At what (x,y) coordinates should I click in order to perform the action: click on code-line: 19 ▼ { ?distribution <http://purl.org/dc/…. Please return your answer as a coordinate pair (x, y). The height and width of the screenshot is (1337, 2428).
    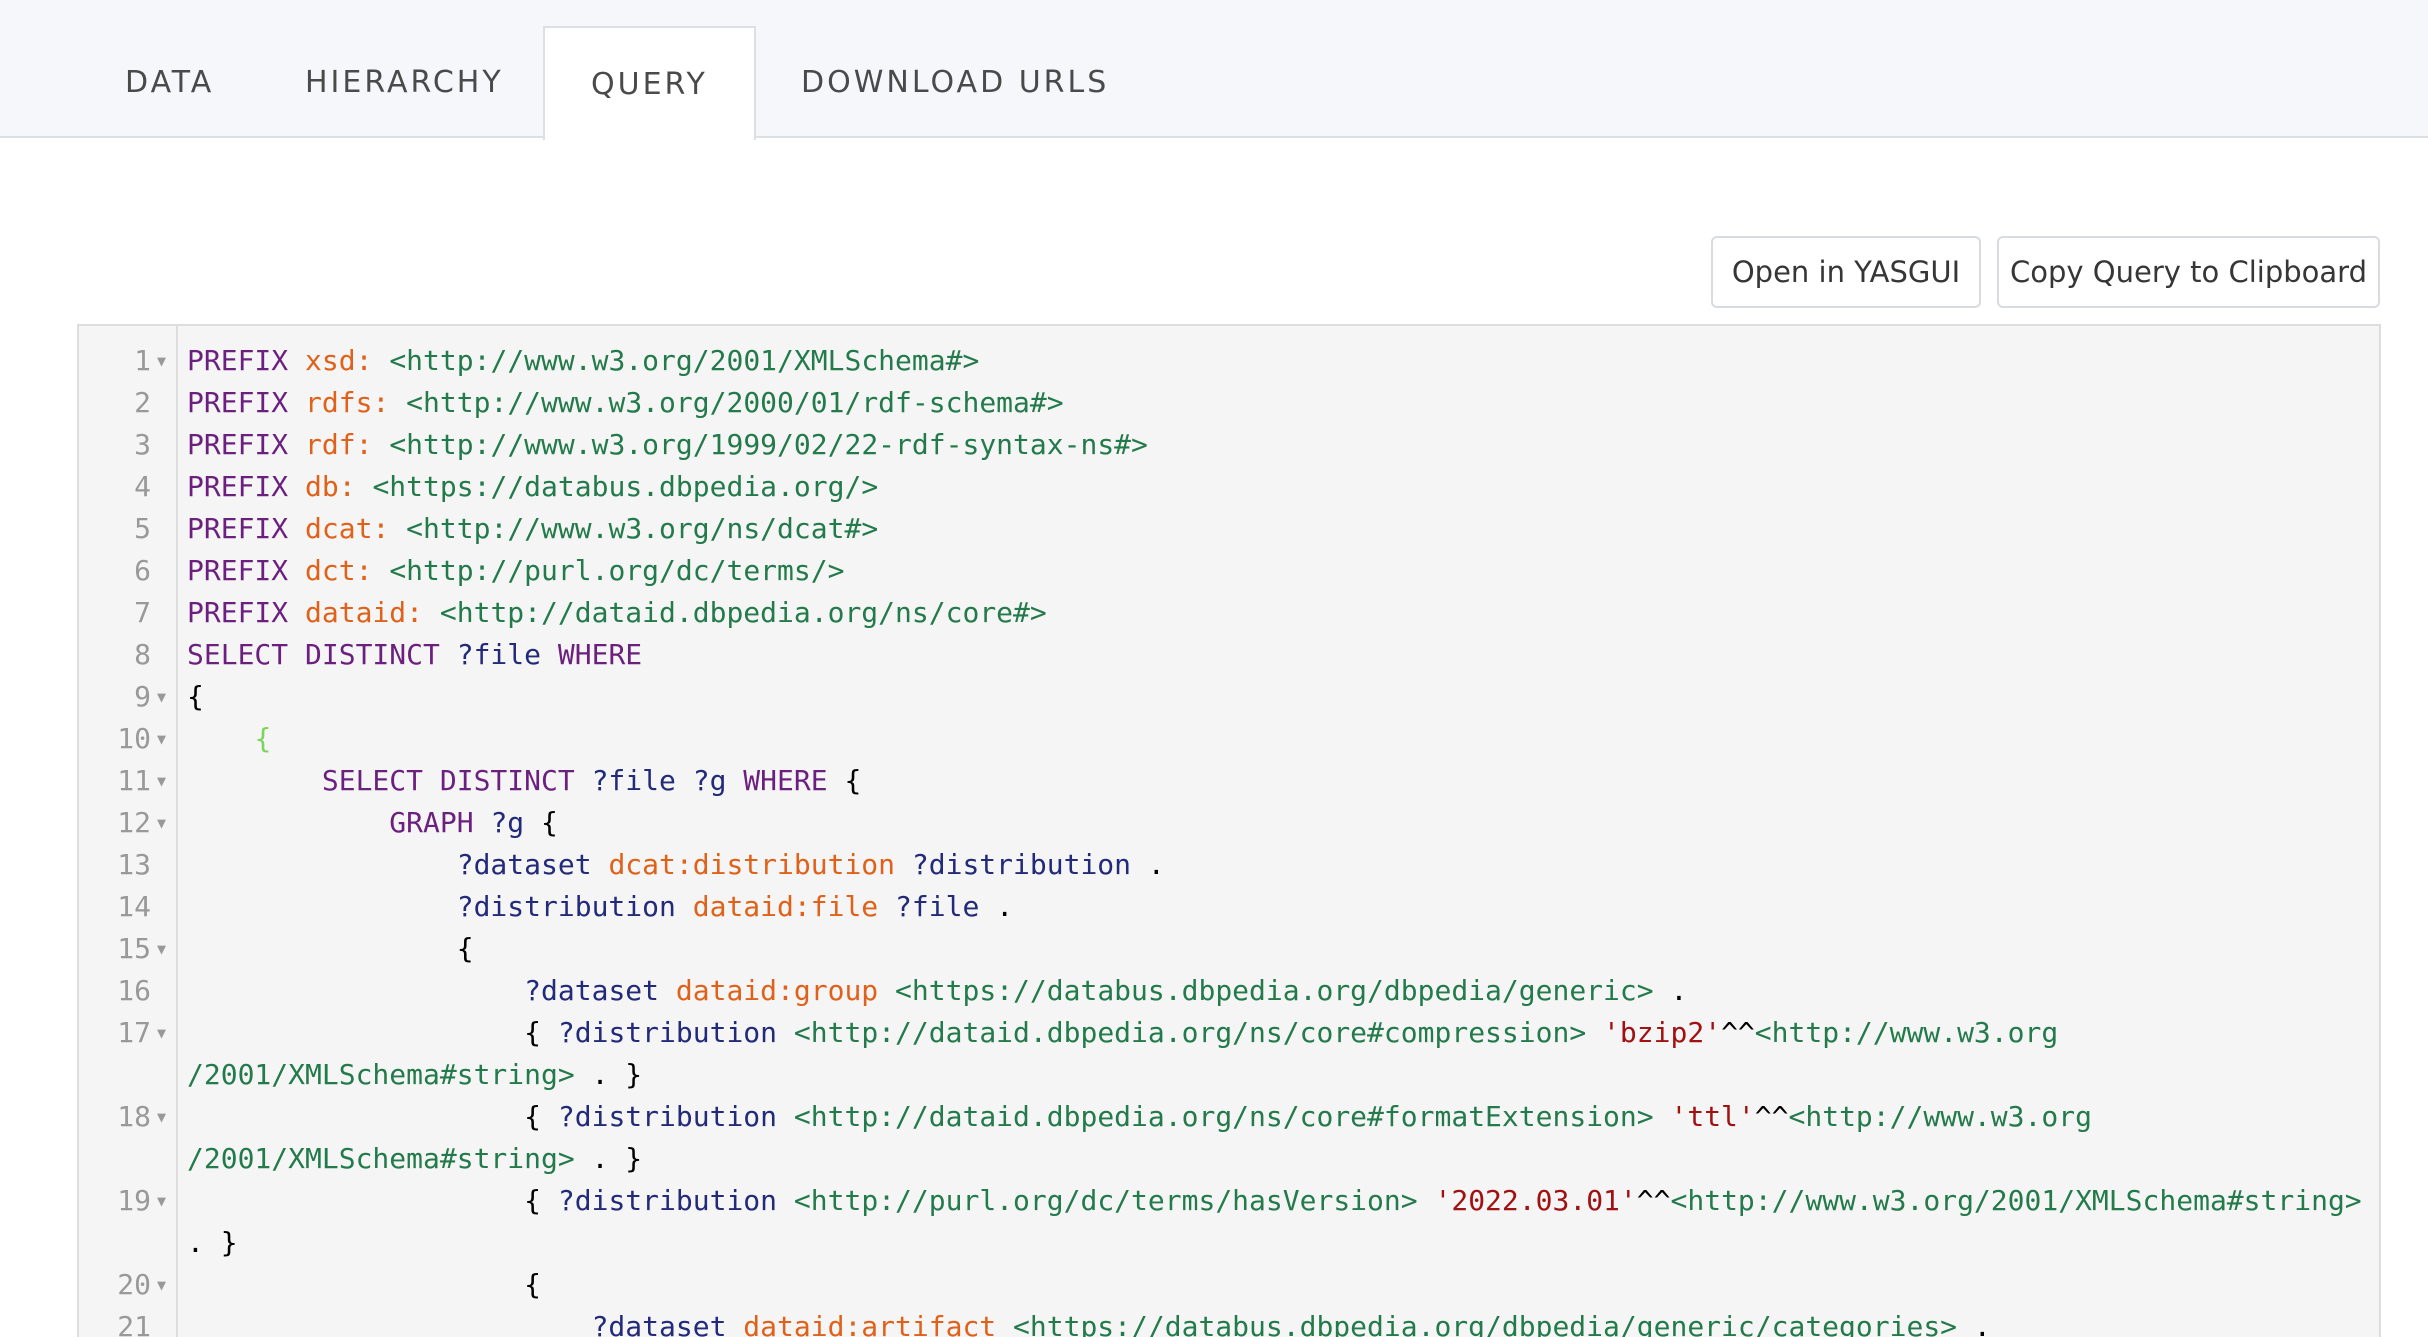
    Looking at the image, I should click on (1229, 1222).